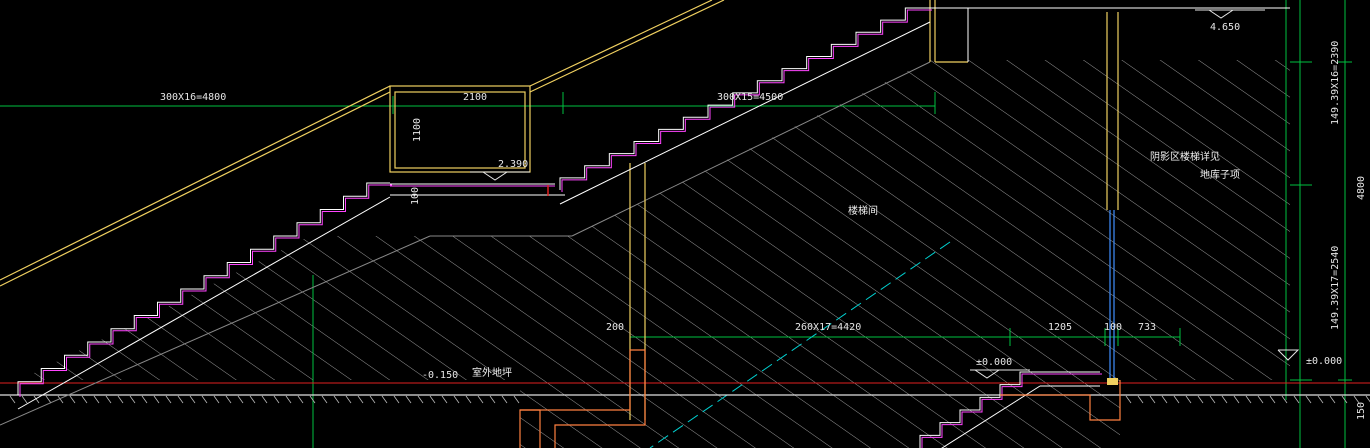 The image size is (1370, 448). Describe the element at coordinates (1147, 327) in the screenshot. I see `dim-733-label: 733` at that location.